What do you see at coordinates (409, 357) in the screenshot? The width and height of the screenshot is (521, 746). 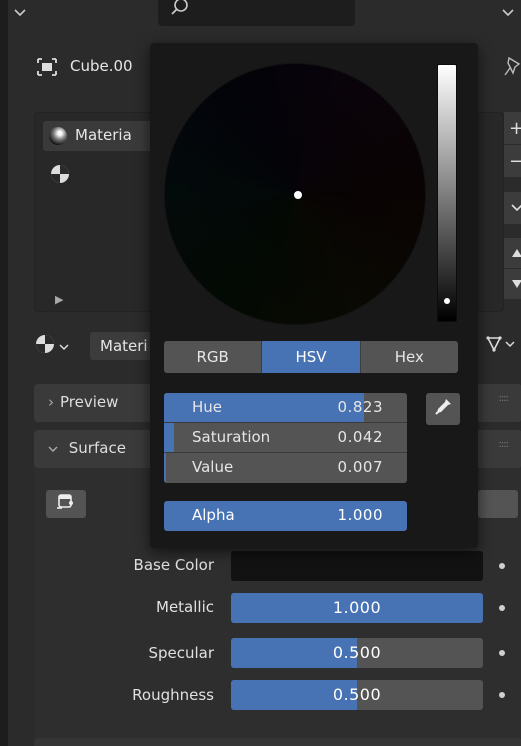 I see `tab-hex: Hex` at bounding box center [409, 357].